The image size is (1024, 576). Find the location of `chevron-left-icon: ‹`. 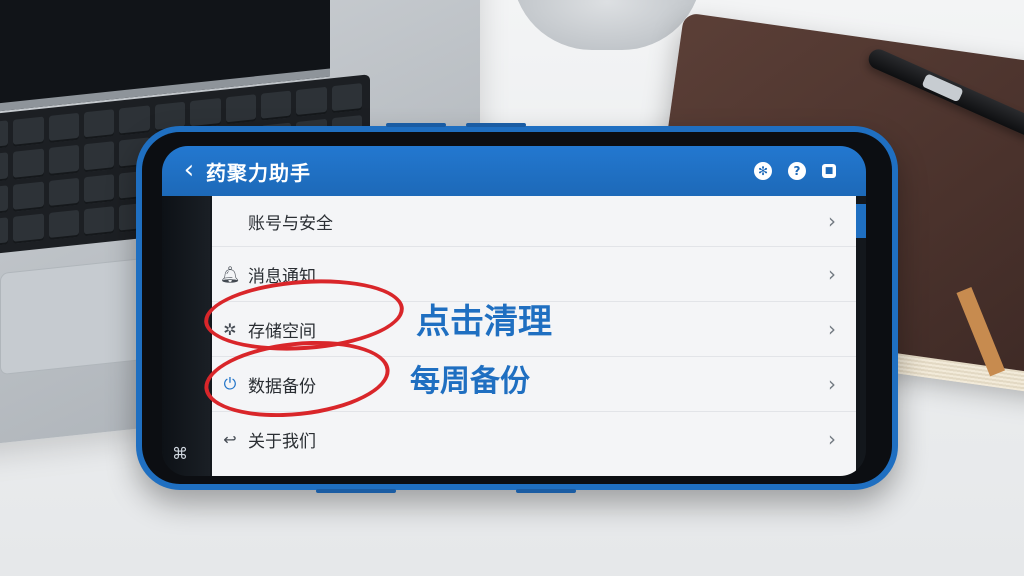

chevron-left-icon: ‹ is located at coordinates (189, 170).